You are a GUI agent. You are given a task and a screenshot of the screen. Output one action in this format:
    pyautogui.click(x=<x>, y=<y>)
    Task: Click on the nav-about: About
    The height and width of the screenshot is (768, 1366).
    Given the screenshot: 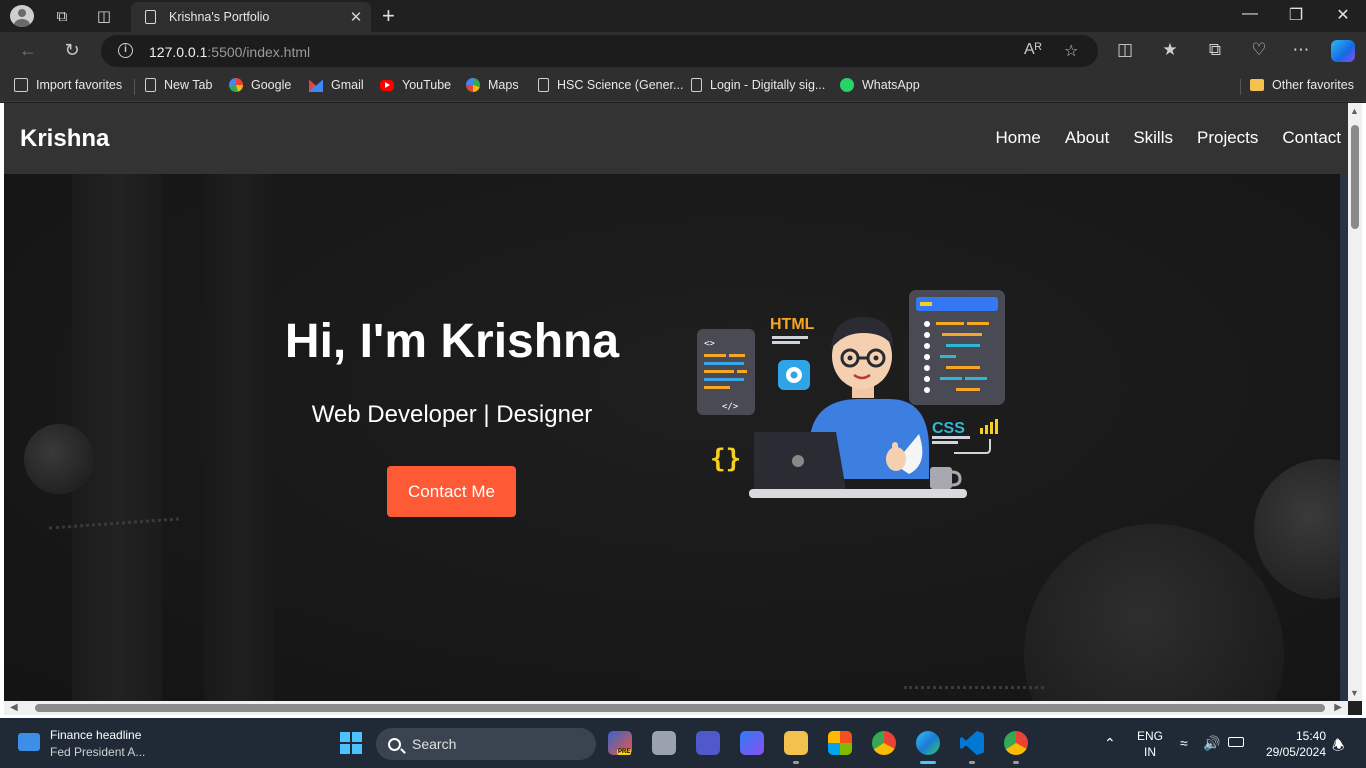 What is the action you would take?
    pyautogui.click(x=1087, y=138)
    